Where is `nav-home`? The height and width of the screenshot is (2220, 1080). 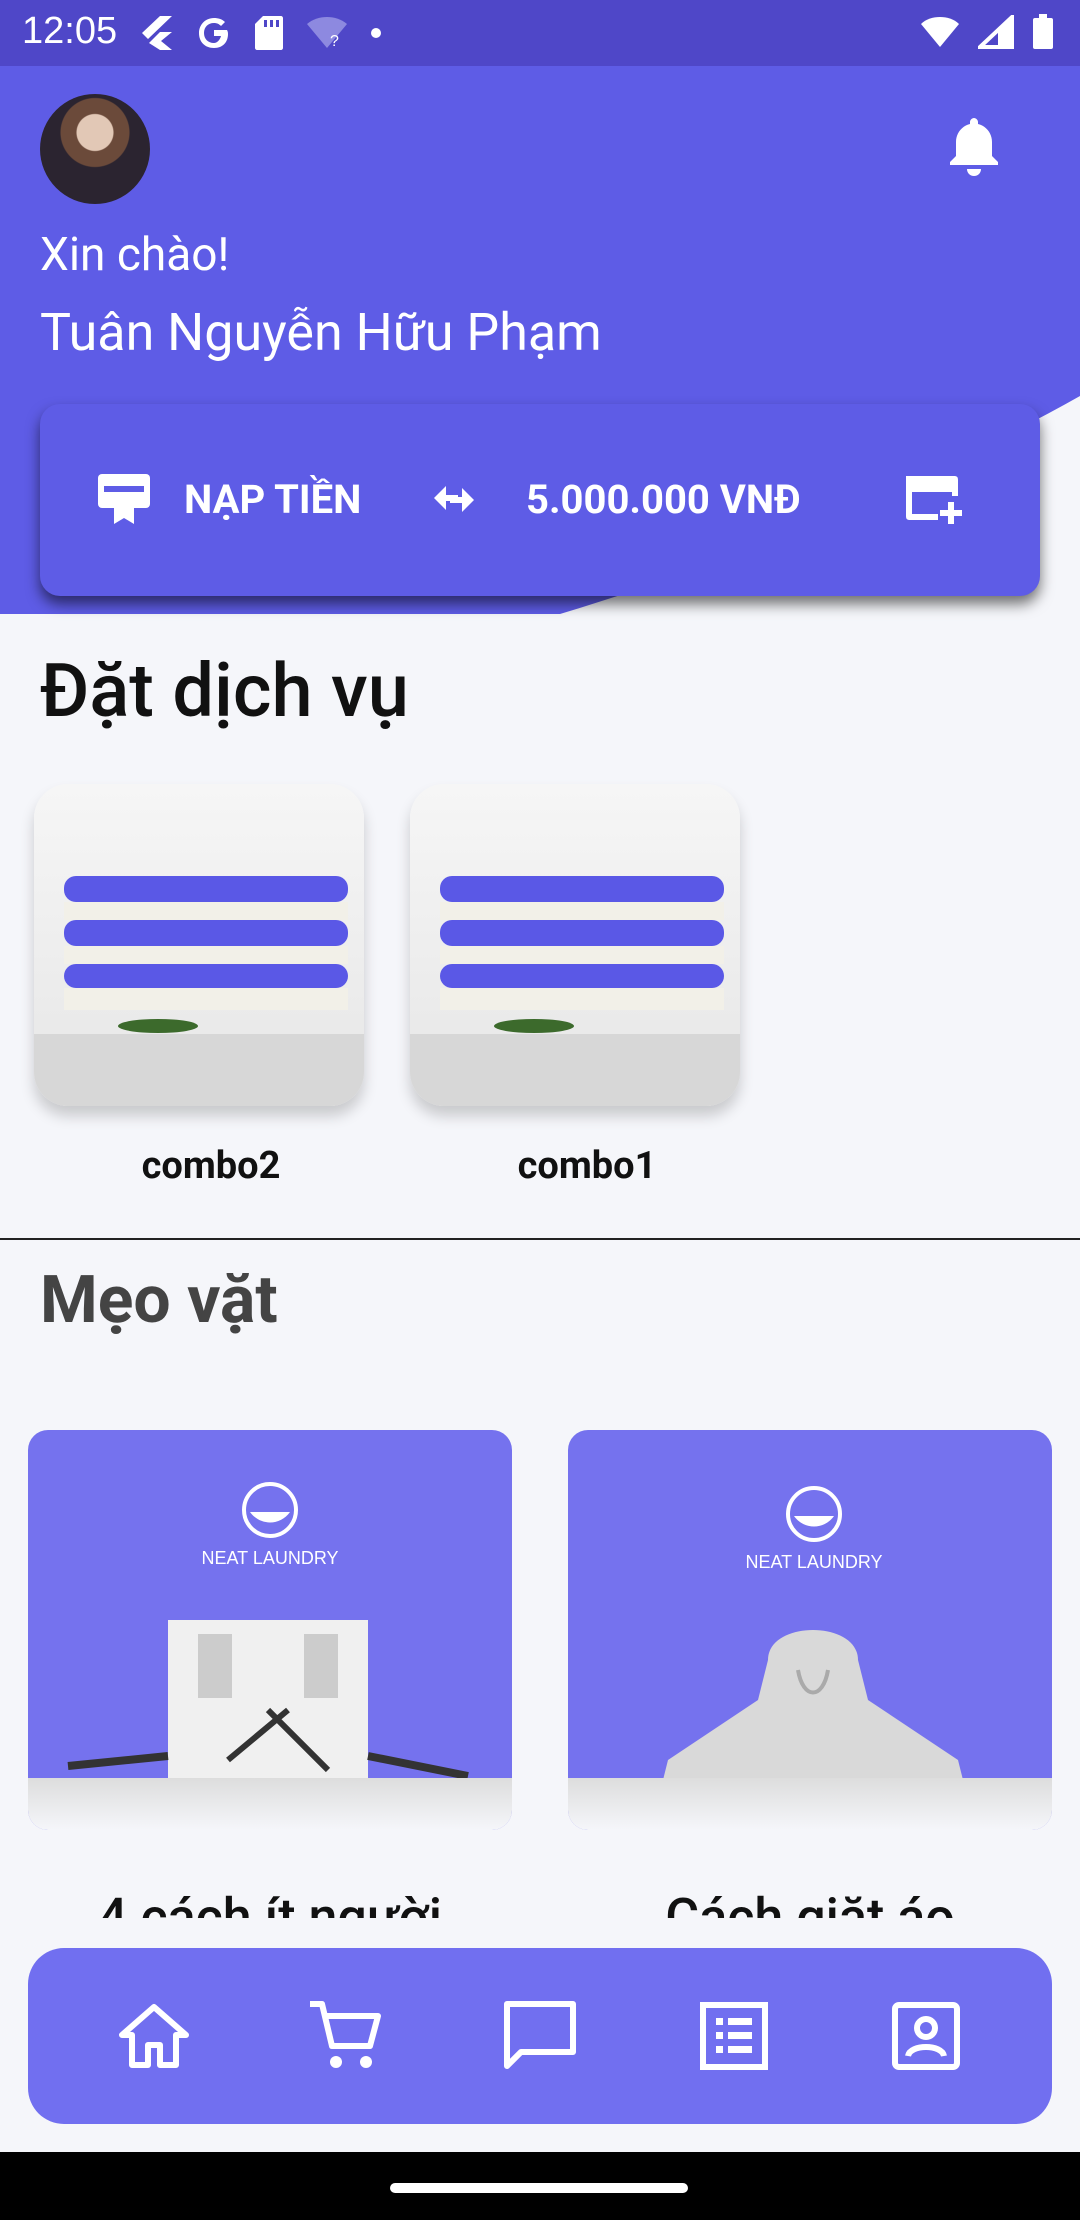
nav-home is located at coordinates (154, 2036).